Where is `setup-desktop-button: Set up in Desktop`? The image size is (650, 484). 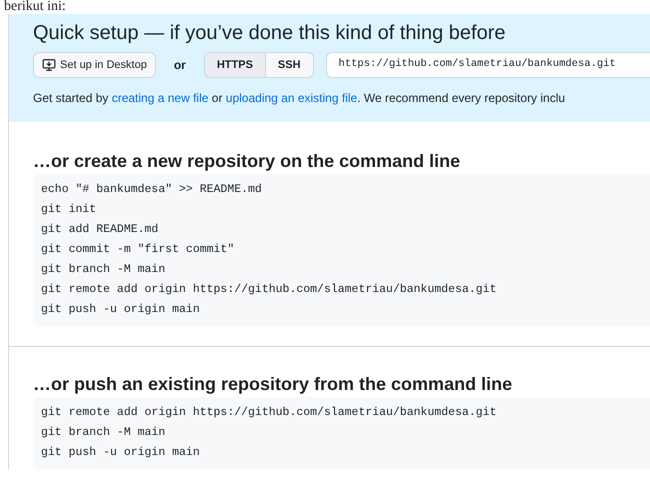
setup-desktop-button: Set up in Desktop is located at coordinates (94, 65).